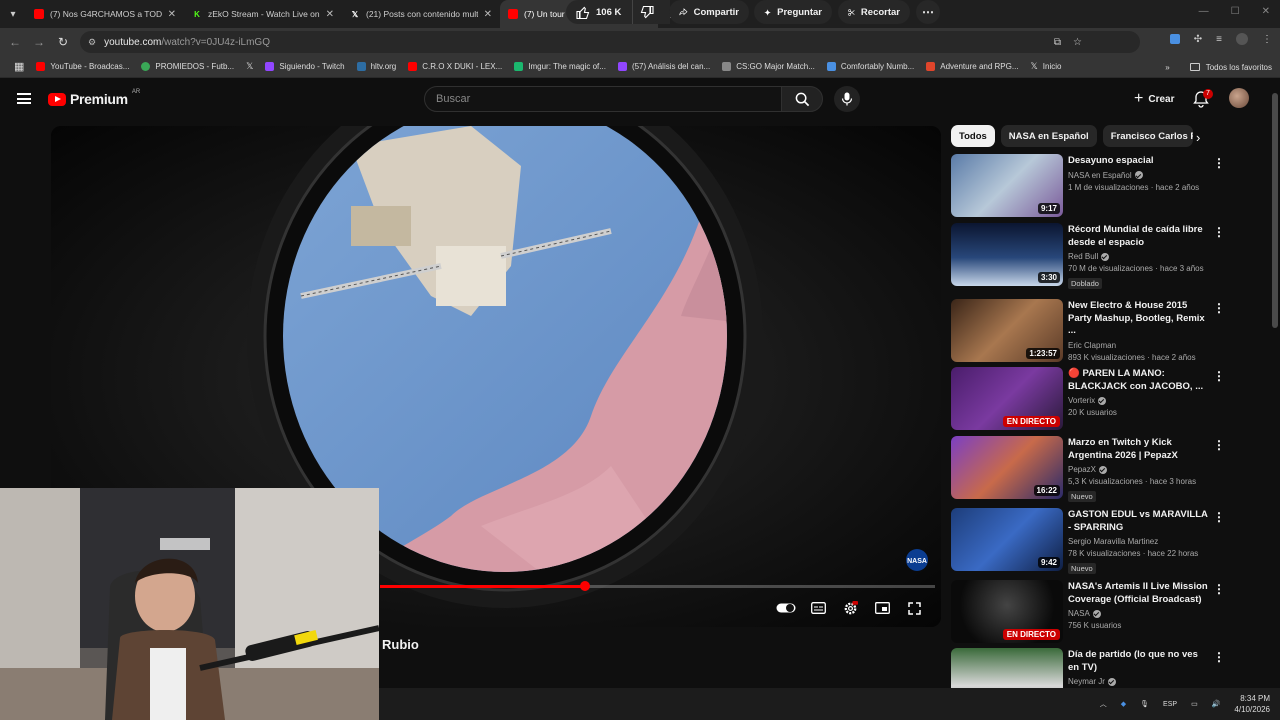 Image resolution: width=1280 pixels, height=720 pixels. What do you see at coordinates (1235, 11) in the screenshot?
I see `maximize-icon: ☐` at bounding box center [1235, 11].